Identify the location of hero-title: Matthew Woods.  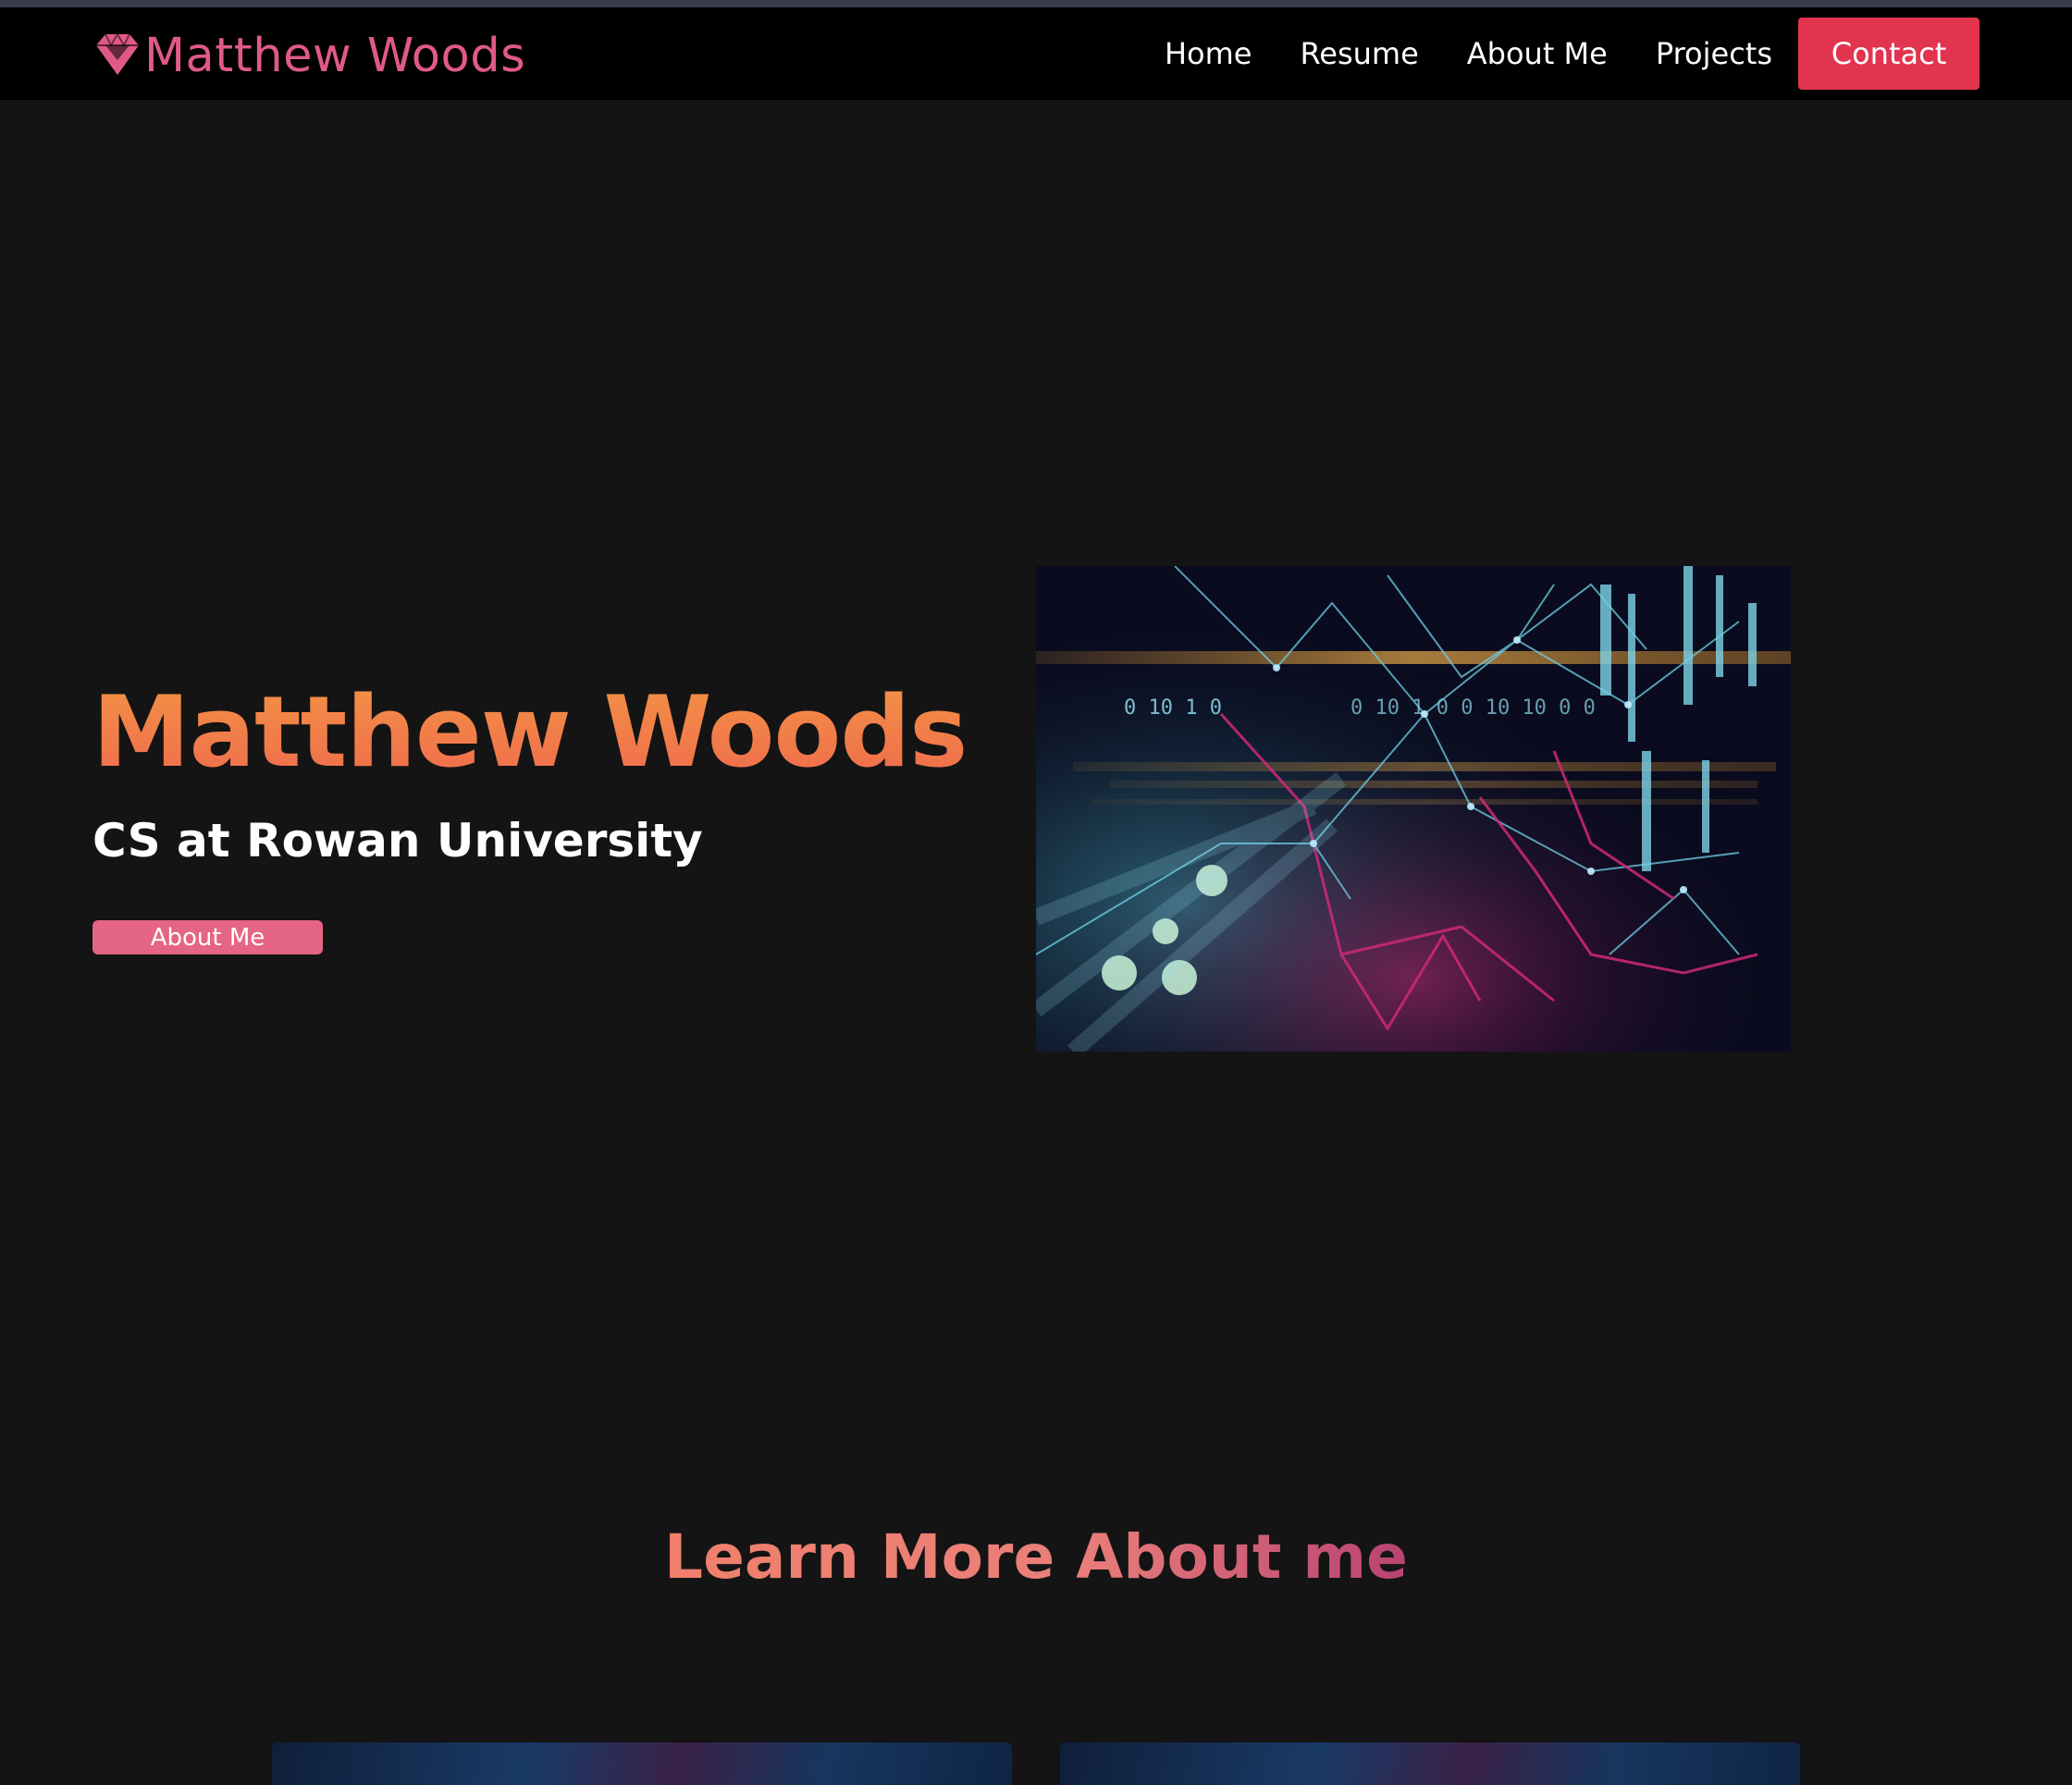
(530, 732).